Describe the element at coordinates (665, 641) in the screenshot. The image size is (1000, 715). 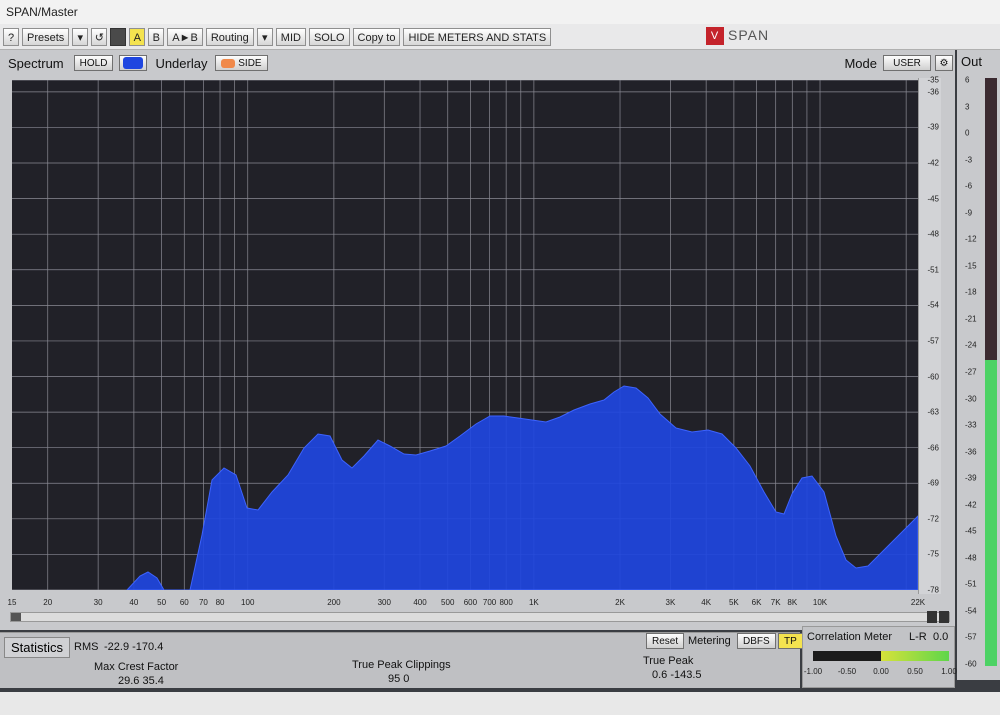
I see `reset-button: Reset` at that location.